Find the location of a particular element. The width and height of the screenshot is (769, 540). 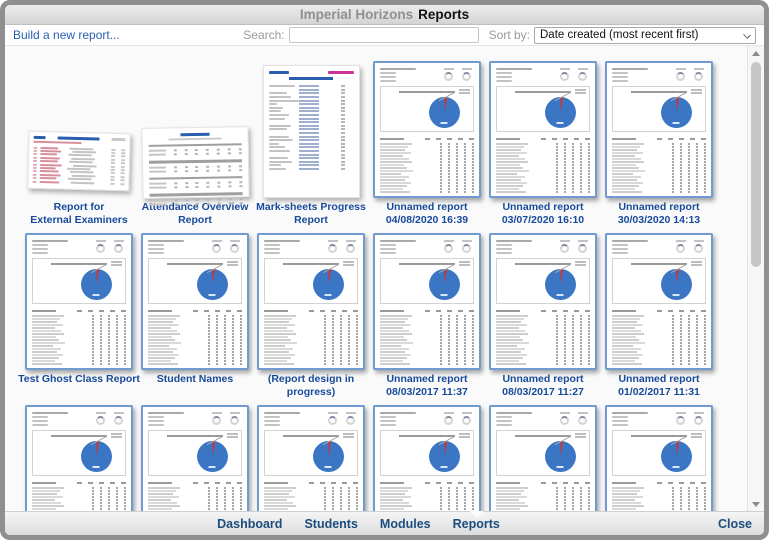

report-thumbnail: (Report design in progress) is located at coordinates (311, 316).